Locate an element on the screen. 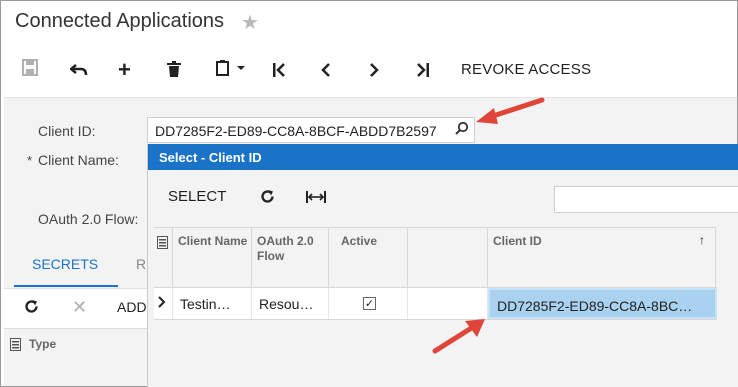  secrets-grid-header is located at coordinates (75, 343).